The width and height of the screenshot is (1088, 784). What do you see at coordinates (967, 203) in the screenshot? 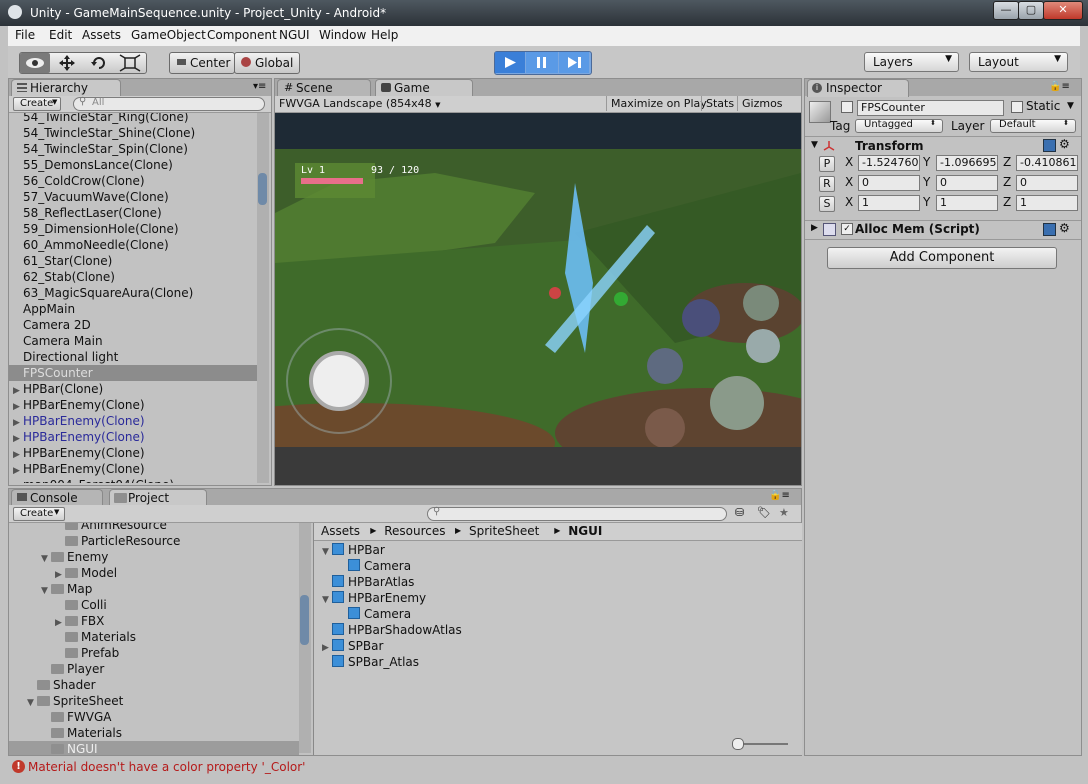
I see `transform-y-field: 1` at bounding box center [967, 203].